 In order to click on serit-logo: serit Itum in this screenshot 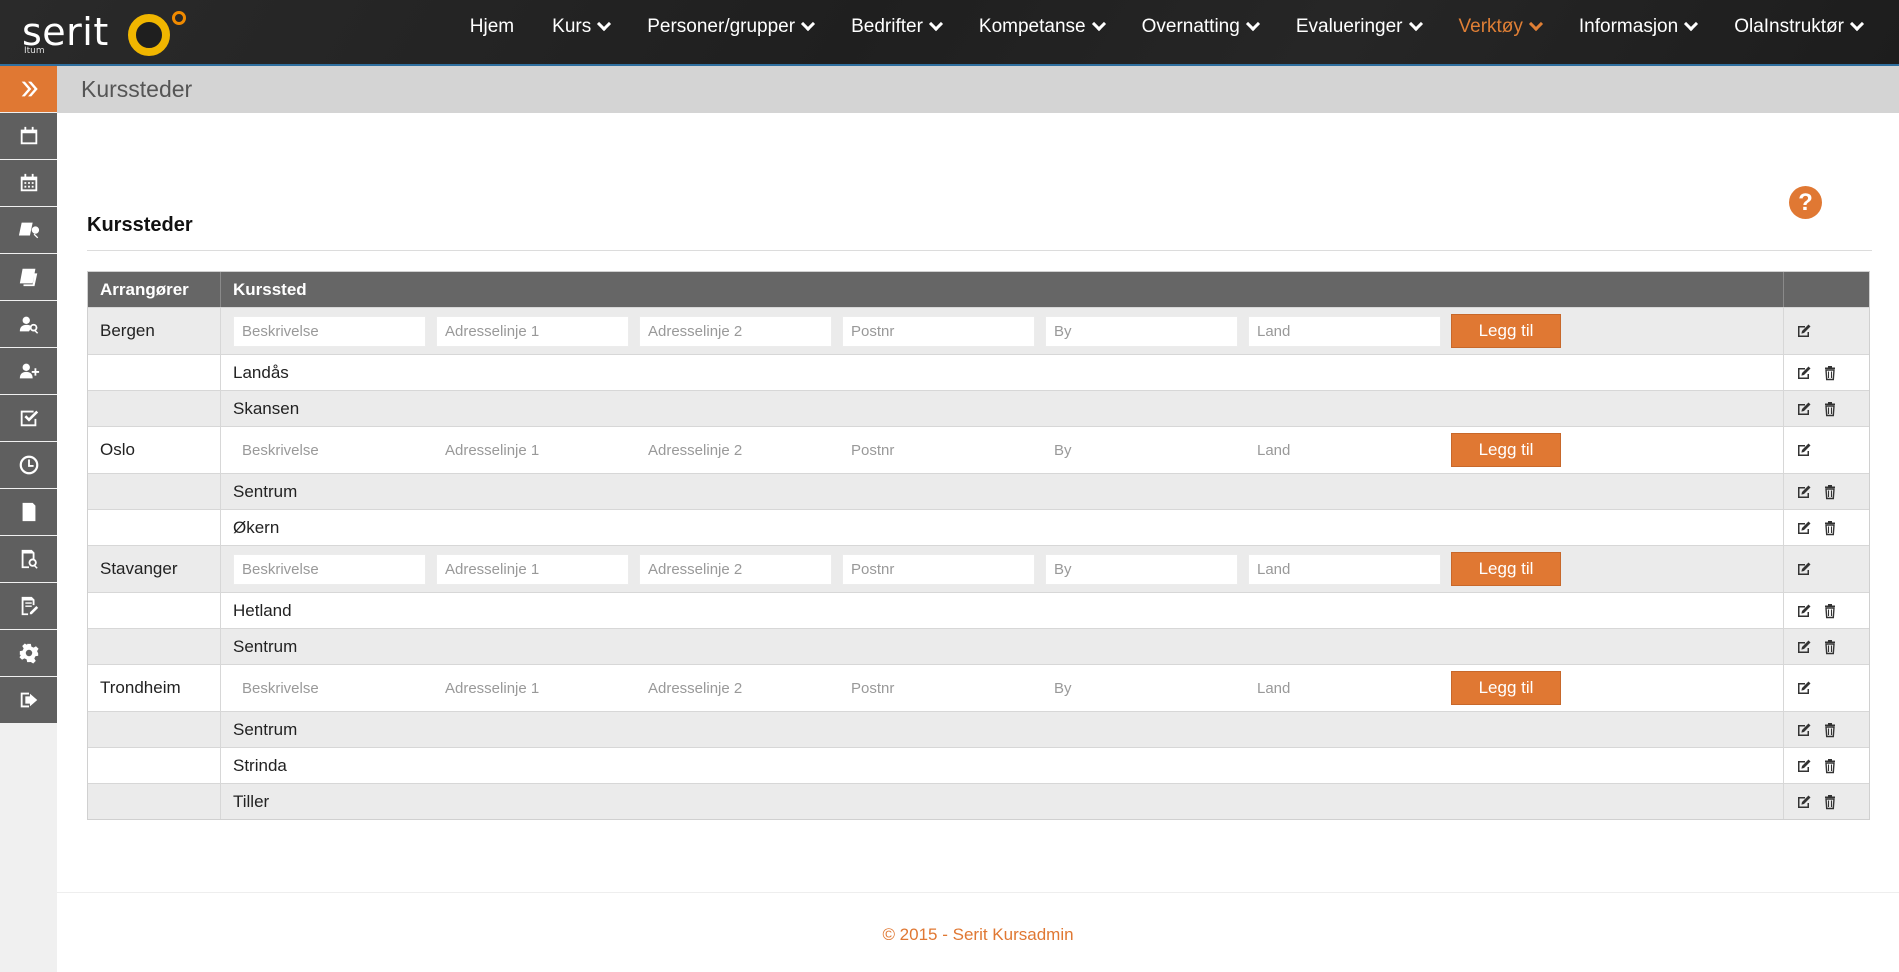, I will do `click(112, 33)`.